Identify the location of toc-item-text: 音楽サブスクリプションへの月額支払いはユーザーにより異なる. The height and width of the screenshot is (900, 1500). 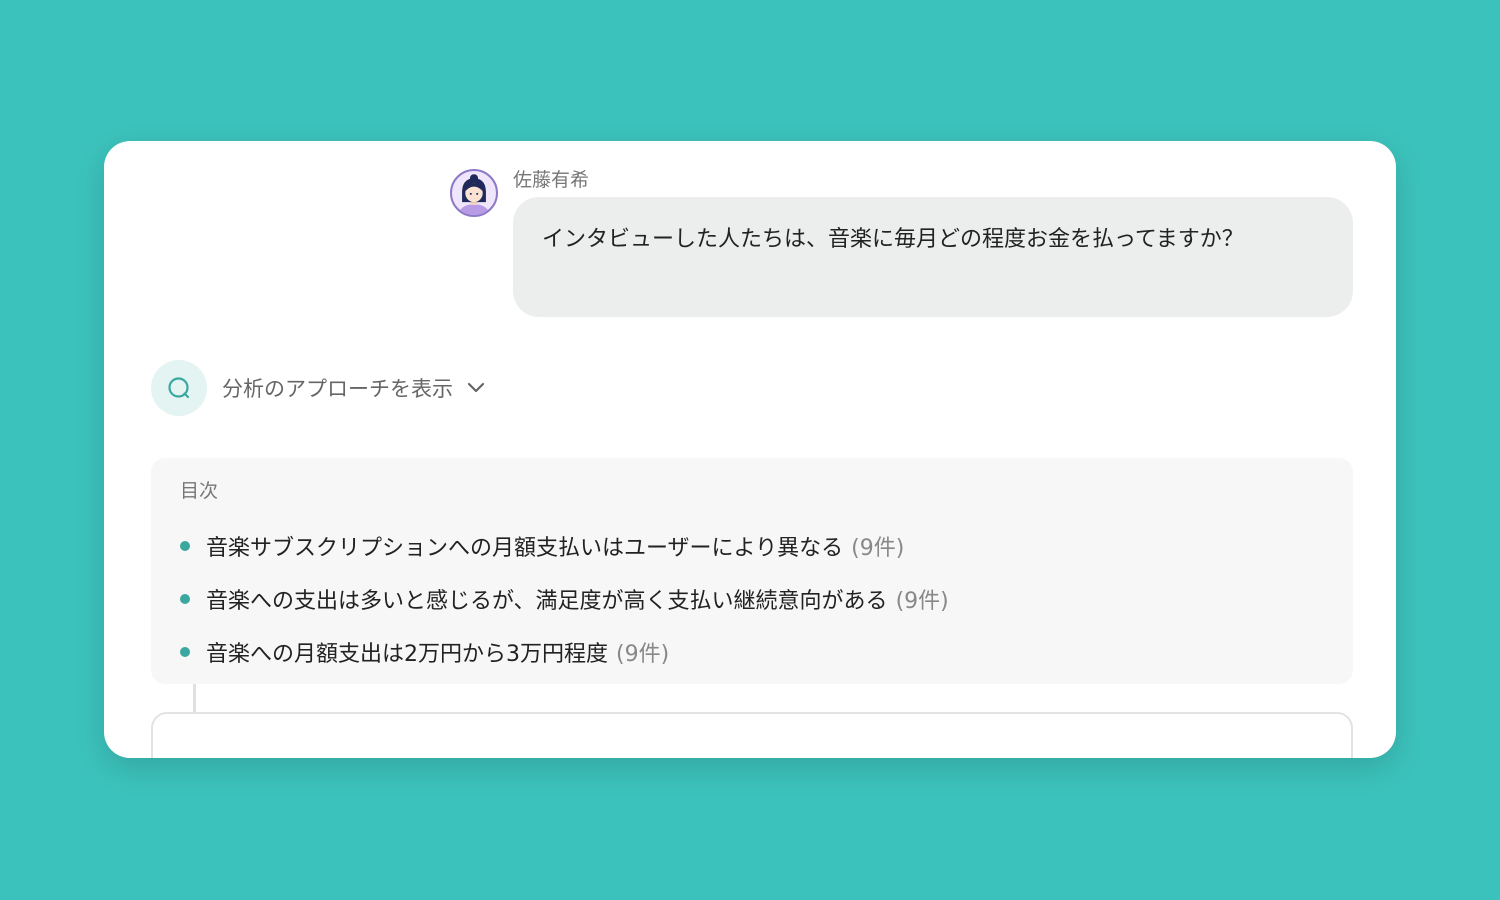
(525, 548).